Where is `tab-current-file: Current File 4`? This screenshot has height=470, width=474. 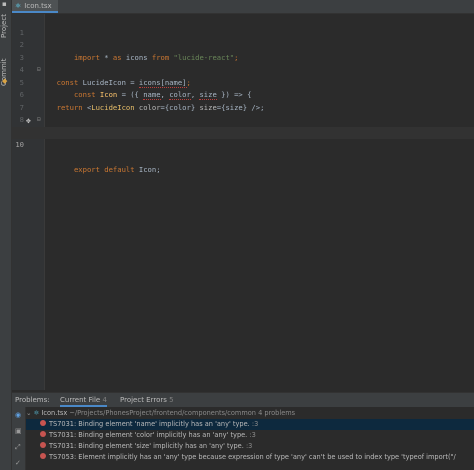 tab-current-file: Current File 4 is located at coordinates (83, 400).